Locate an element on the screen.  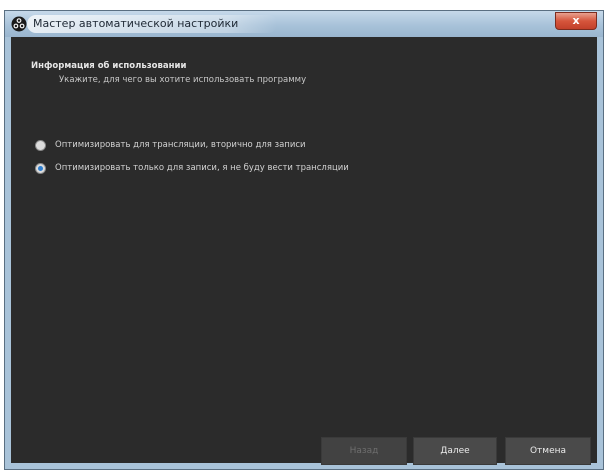
obs-logo-icon is located at coordinates (19, 24).